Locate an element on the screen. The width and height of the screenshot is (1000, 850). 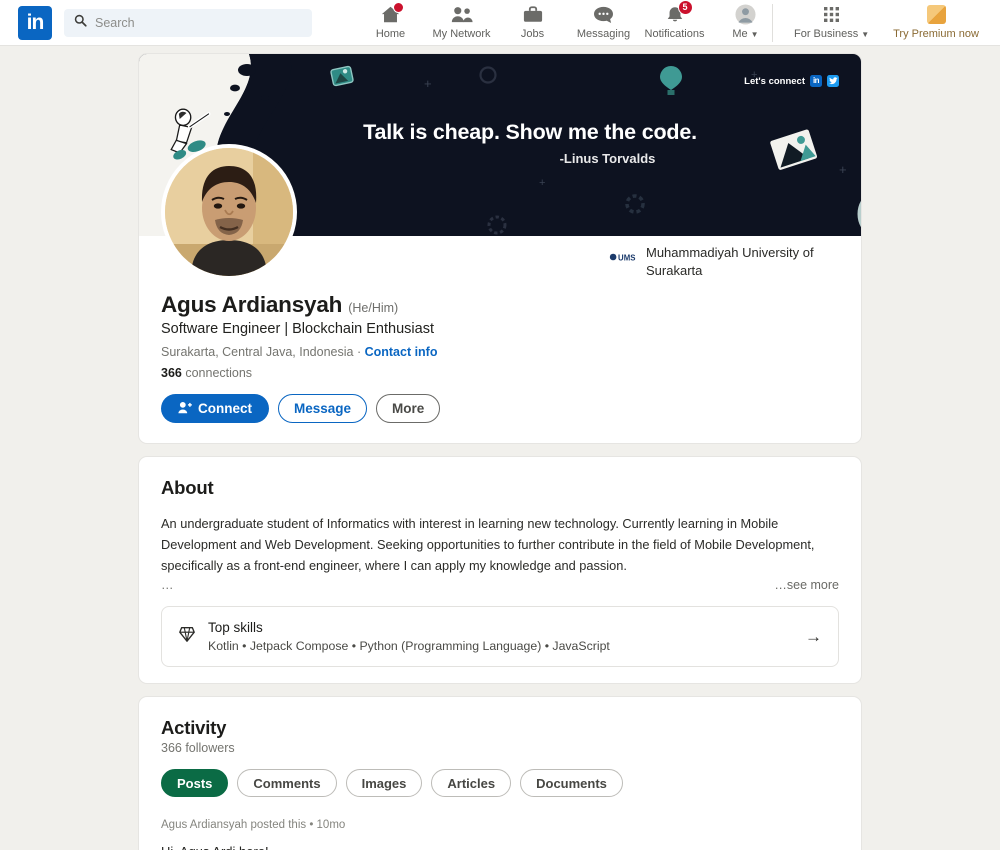
nav-right-group: For Business ▼ Try Premium now is located at coordinates (886, 23).